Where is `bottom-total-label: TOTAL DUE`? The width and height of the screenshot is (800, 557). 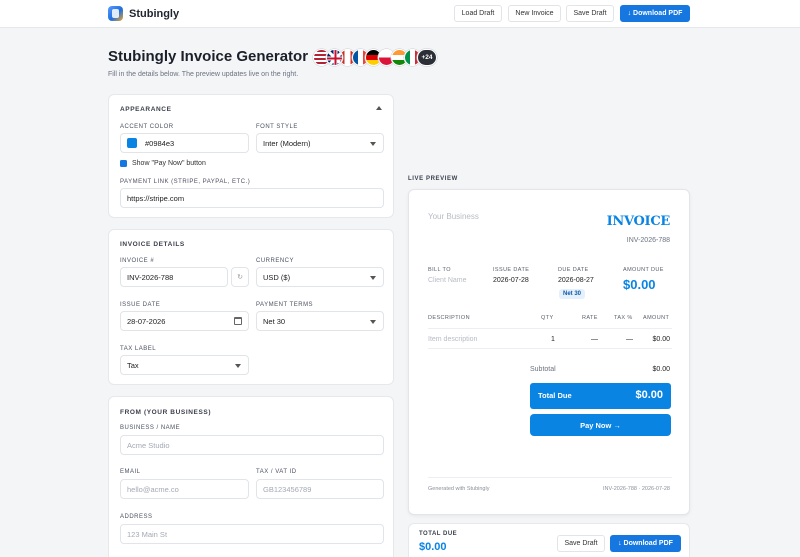
bottom-total-label: TOTAL DUE is located at coordinates (438, 534).